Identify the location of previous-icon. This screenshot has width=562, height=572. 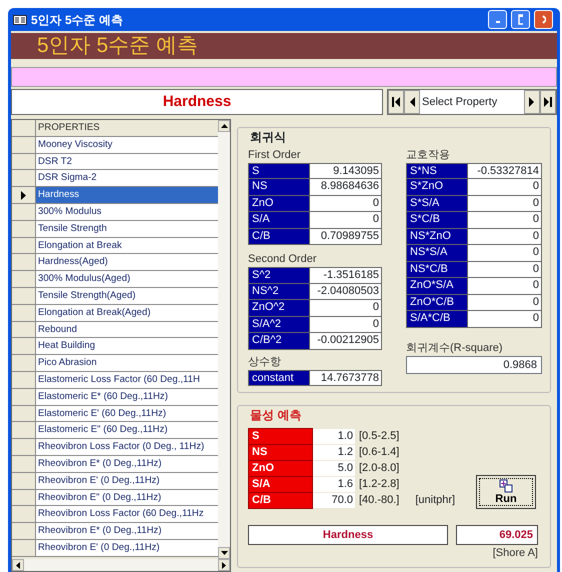
(412, 102).